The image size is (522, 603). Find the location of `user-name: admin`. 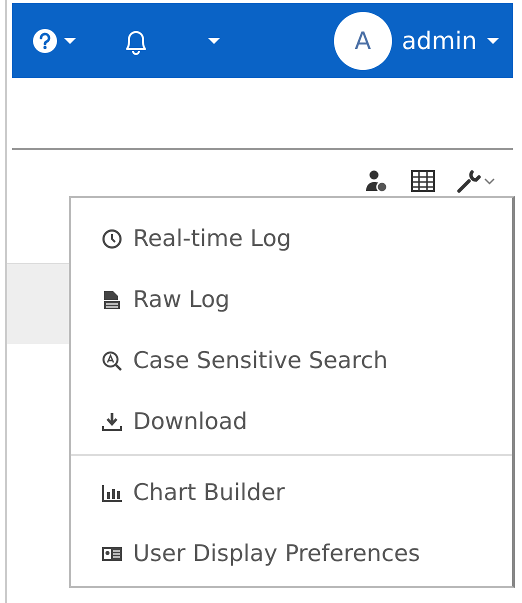

user-name: admin is located at coordinates (439, 40).